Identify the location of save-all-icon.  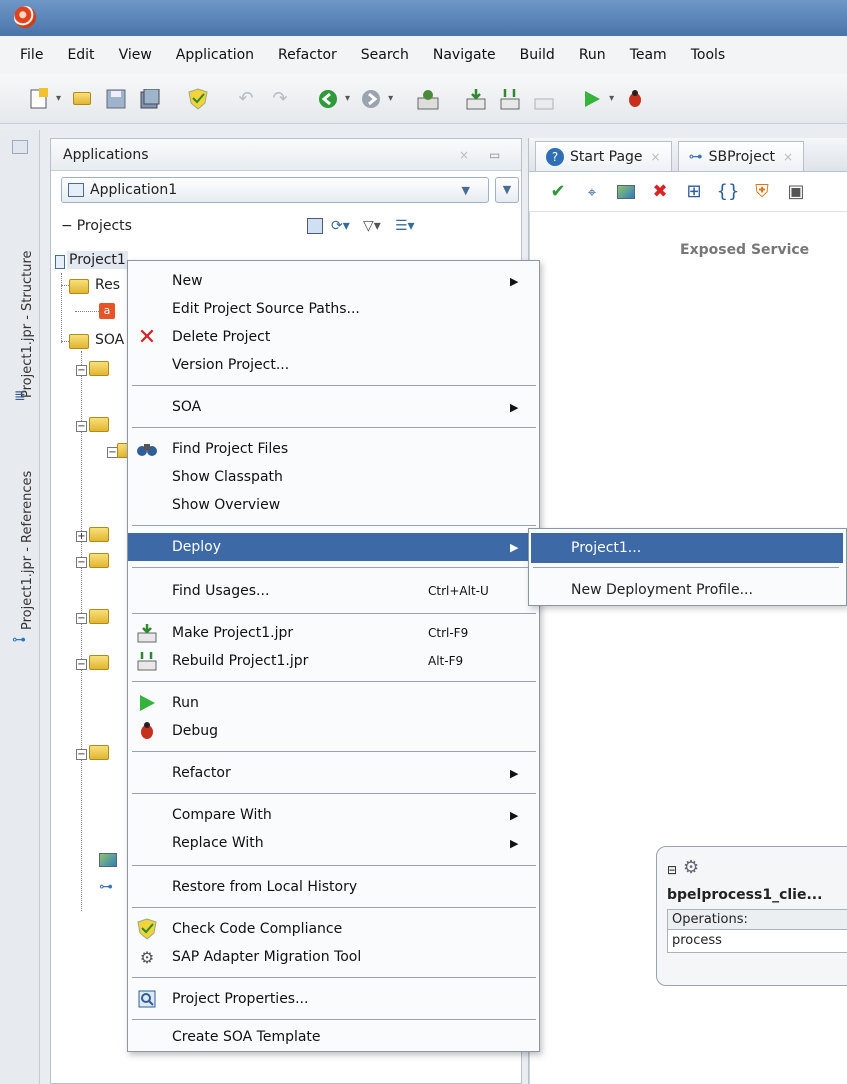
(150, 99).